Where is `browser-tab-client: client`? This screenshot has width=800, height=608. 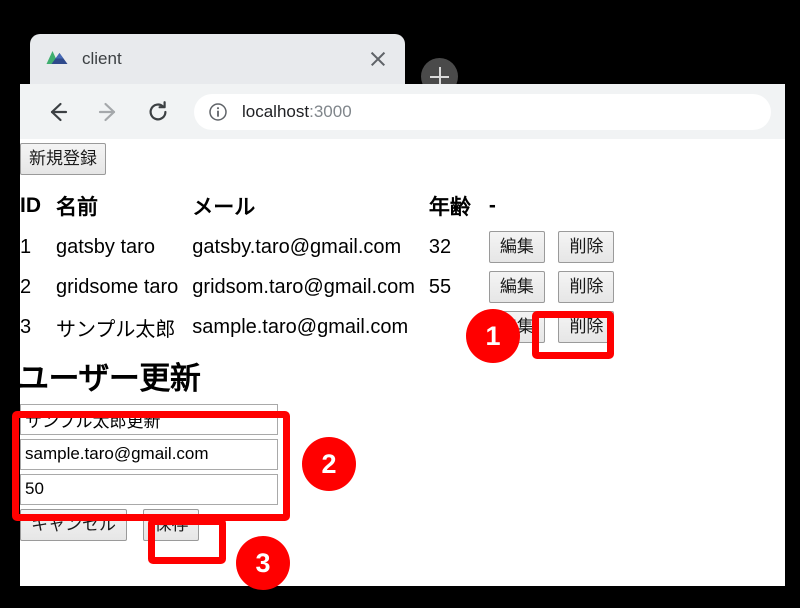
browser-tab-client: client is located at coordinates (217, 59).